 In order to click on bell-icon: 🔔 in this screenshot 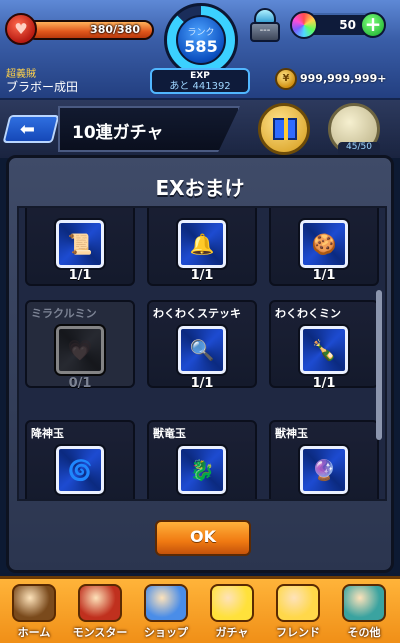, I will do `click(202, 244)`.